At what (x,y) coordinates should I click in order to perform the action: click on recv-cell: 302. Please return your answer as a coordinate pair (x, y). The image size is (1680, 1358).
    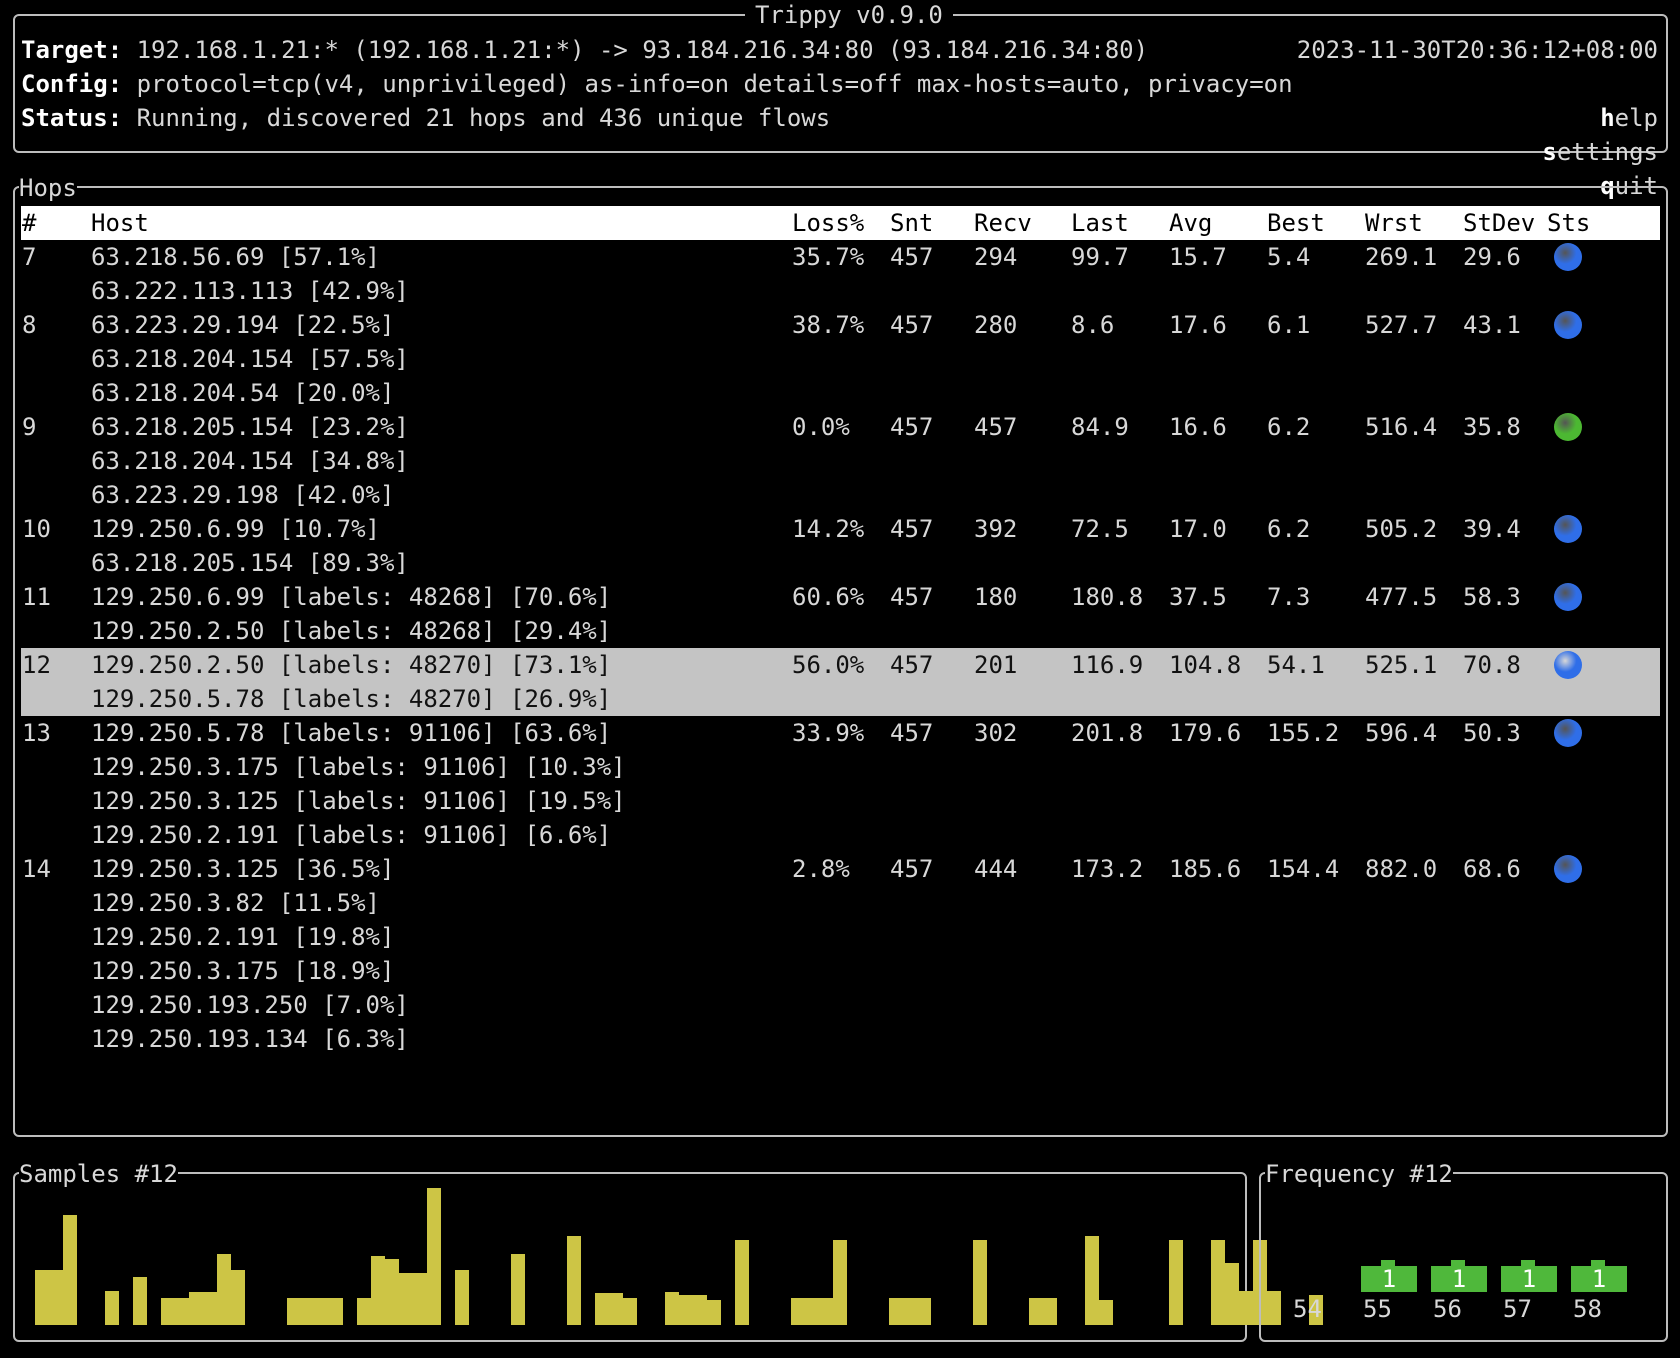
    Looking at the image, I should click on (996, 733).